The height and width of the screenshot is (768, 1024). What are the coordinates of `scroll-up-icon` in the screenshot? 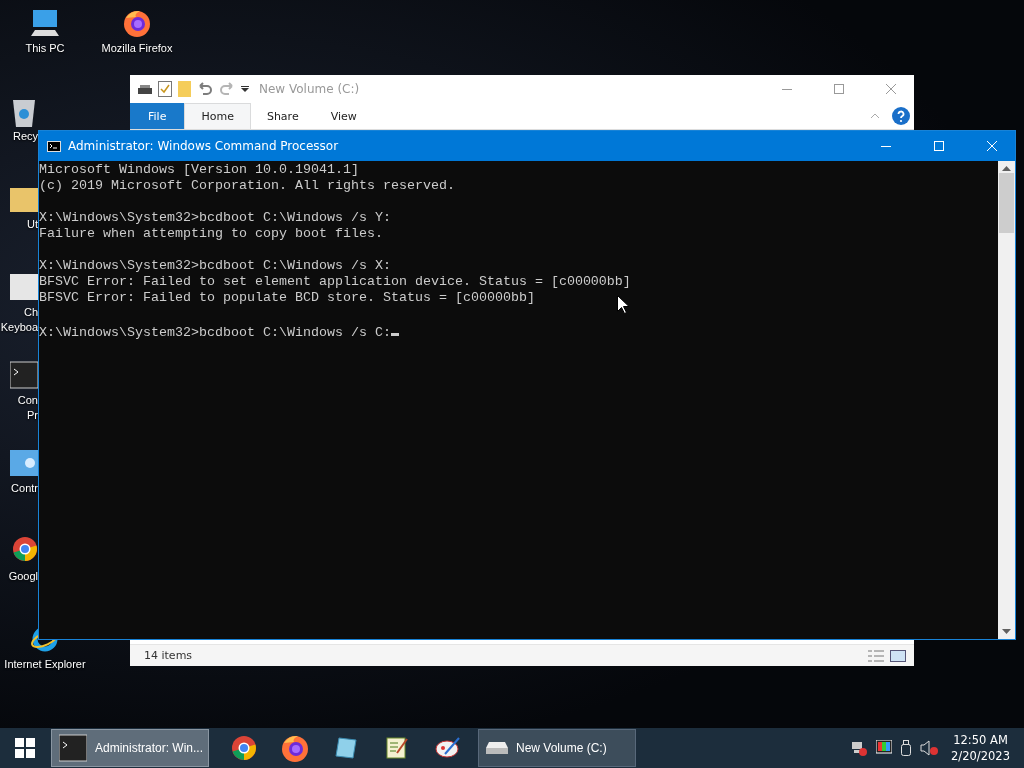 It's located at (1006, 168).